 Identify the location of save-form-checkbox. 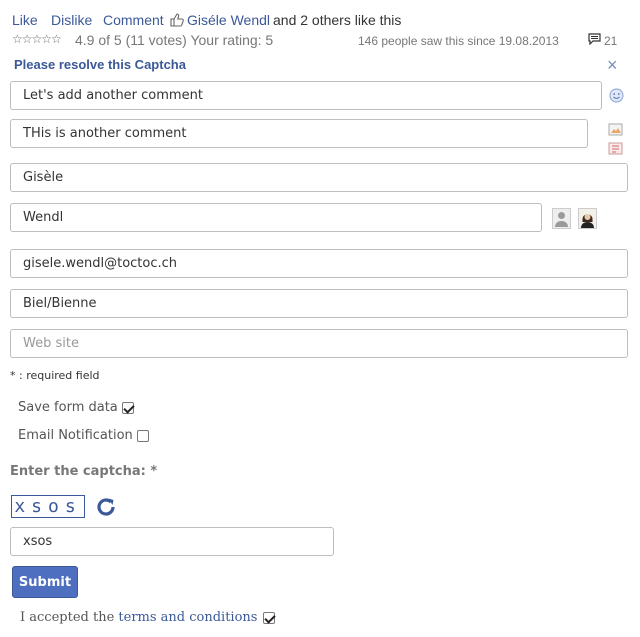
(127, 407).